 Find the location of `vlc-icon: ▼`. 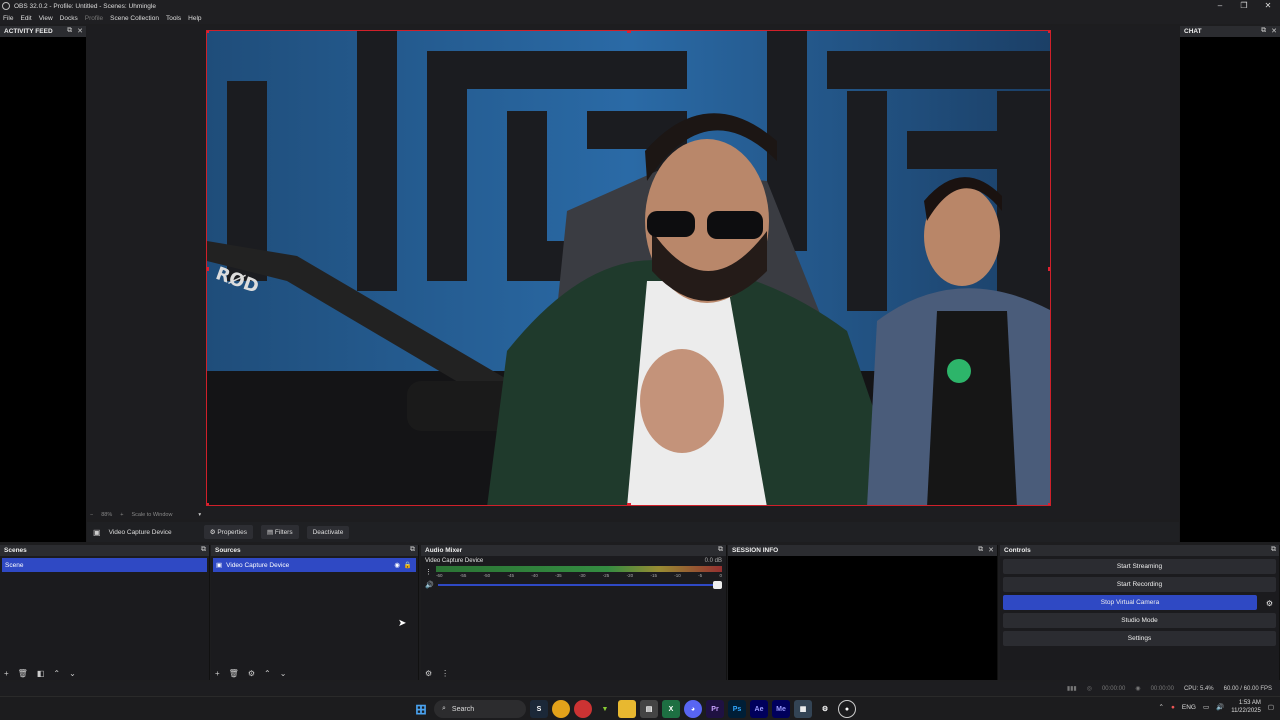

vlc-icon: ▼ is located at coordinates (605, 709).